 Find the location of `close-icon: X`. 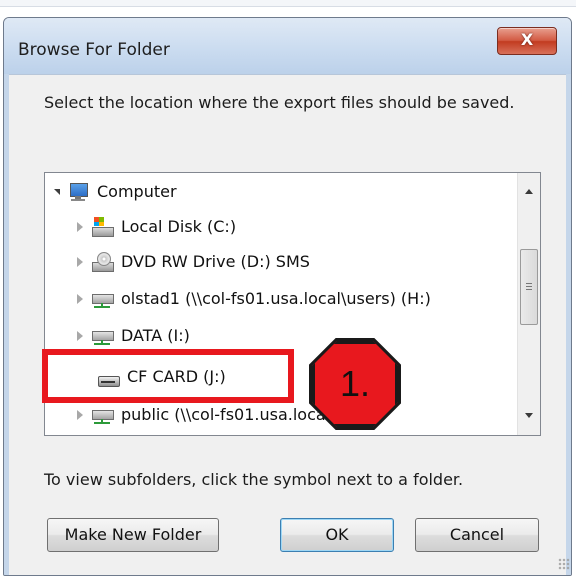

close-icon: X is located at coordinates (527, 39).